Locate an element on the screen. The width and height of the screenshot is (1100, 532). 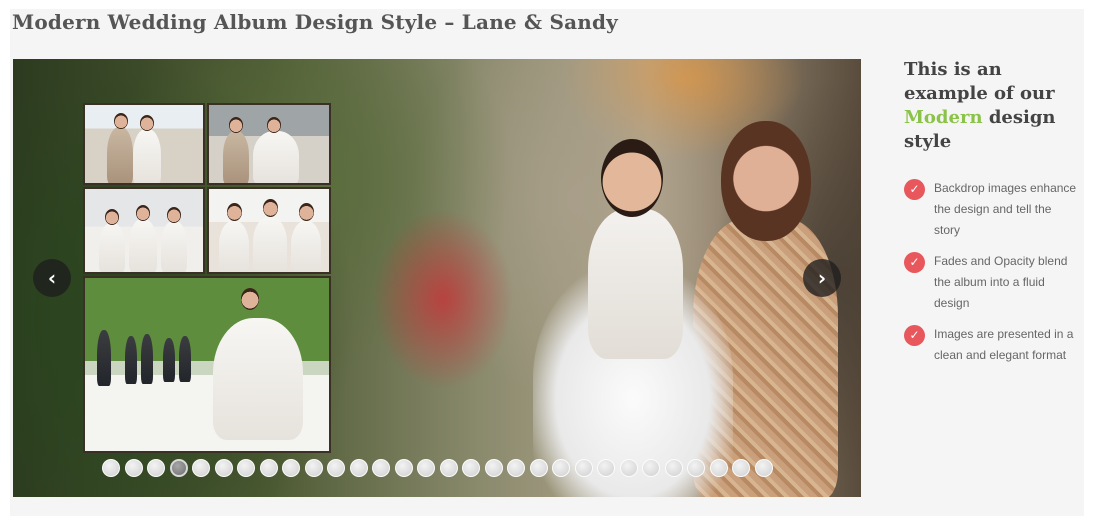
chevron-right-icon: › is located at coordinates (822, 278).